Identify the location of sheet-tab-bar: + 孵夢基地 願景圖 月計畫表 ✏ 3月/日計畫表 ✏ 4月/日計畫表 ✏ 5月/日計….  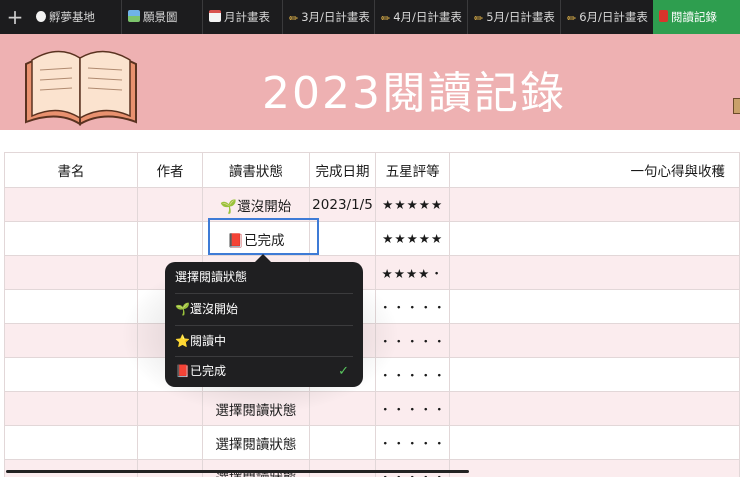
(370, 17).